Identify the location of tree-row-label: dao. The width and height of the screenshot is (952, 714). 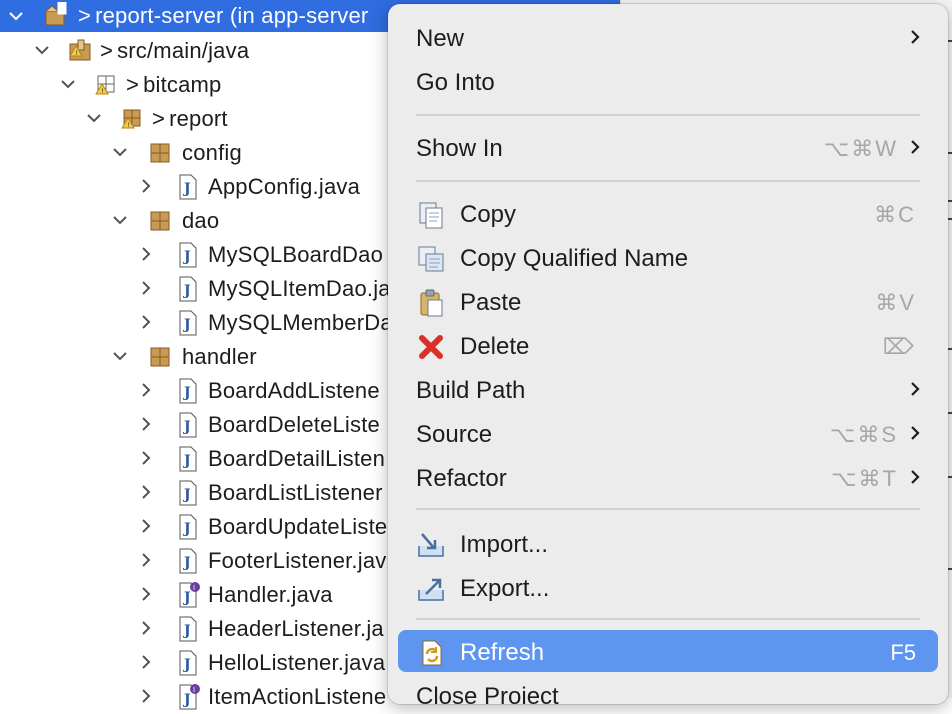
(201, 220).